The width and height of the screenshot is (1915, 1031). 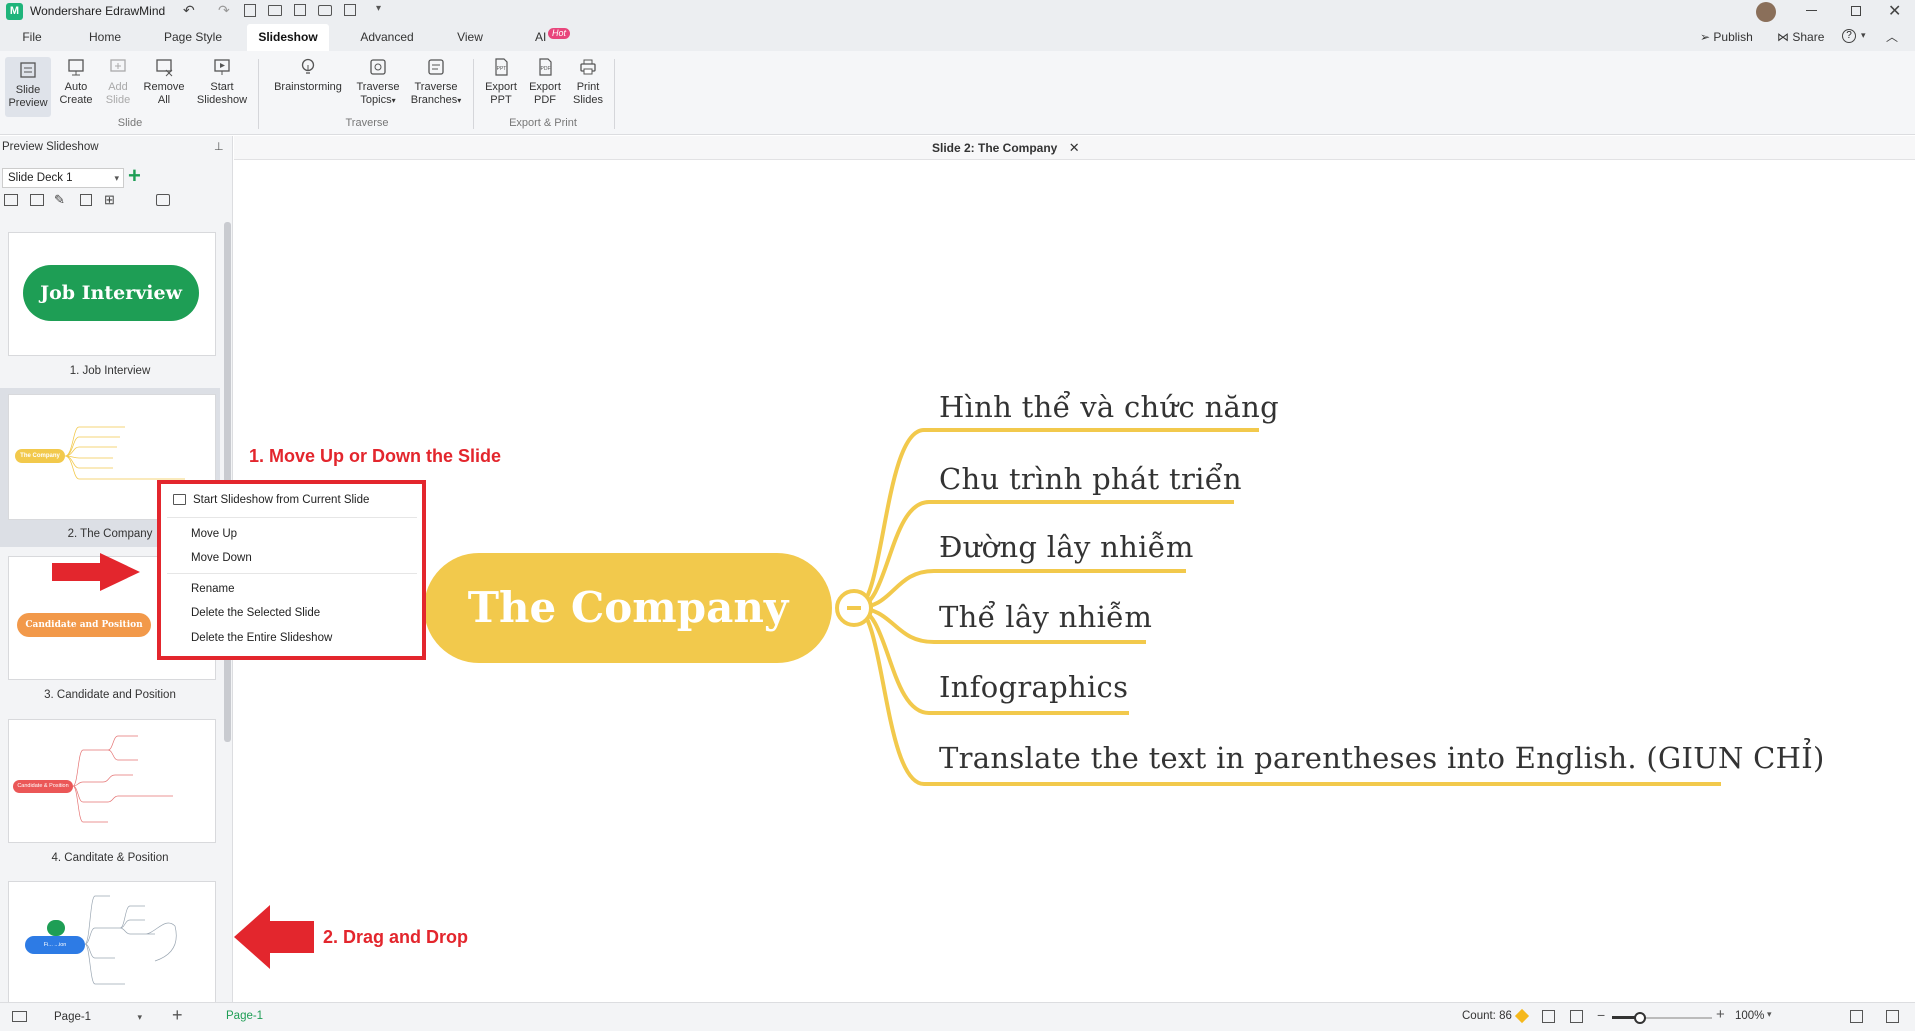 I want to click on menu-item-start-from-current: Start Slideshow from Current Slide, so click(x=291, y=500).